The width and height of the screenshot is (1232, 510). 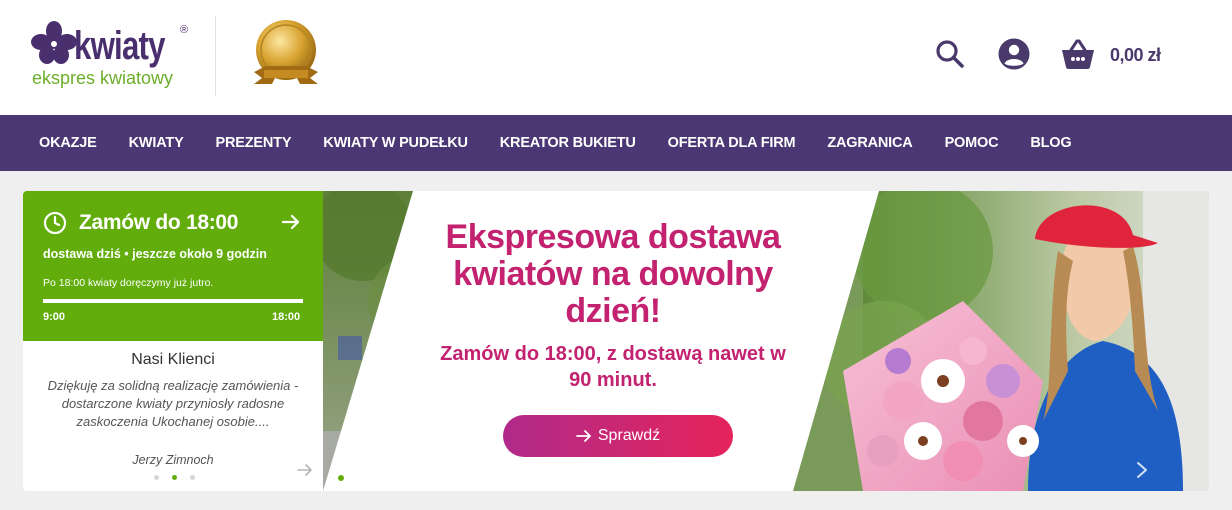 I want to click on logo-registered-mark: ®, so click(x=184, y=30).